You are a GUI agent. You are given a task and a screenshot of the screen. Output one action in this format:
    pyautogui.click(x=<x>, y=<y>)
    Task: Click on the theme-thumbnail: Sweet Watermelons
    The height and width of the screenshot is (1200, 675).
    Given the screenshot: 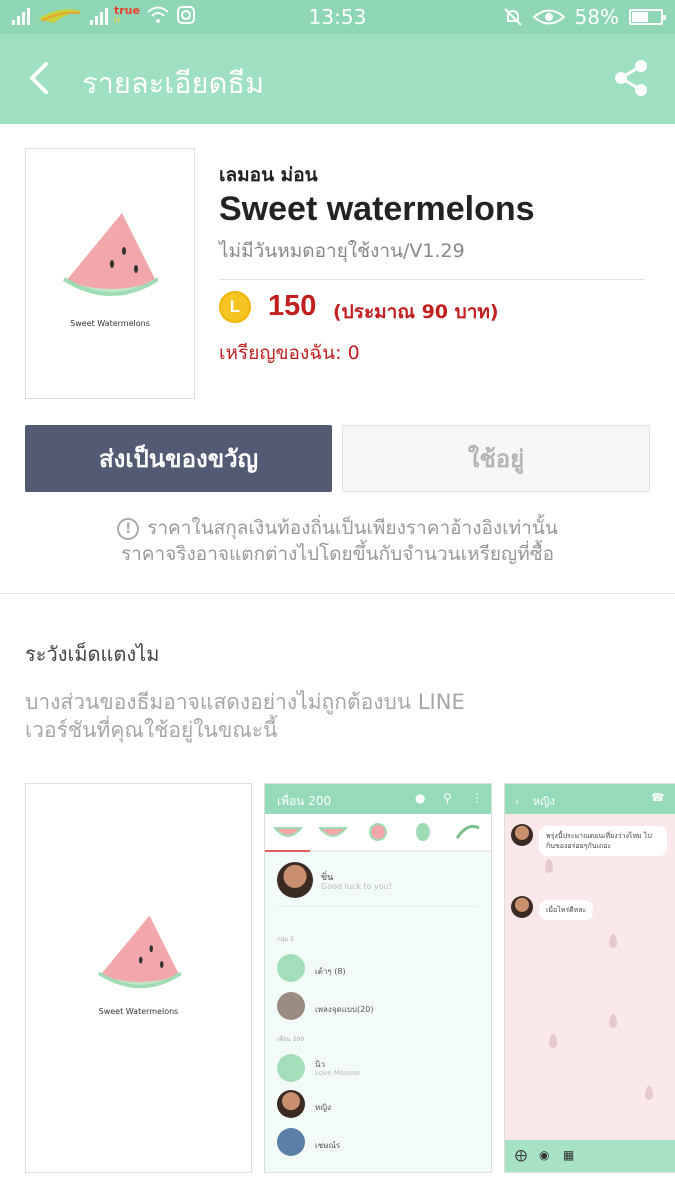 What is the action you would take?
    pyautogui.click(x=110, y=273)
    